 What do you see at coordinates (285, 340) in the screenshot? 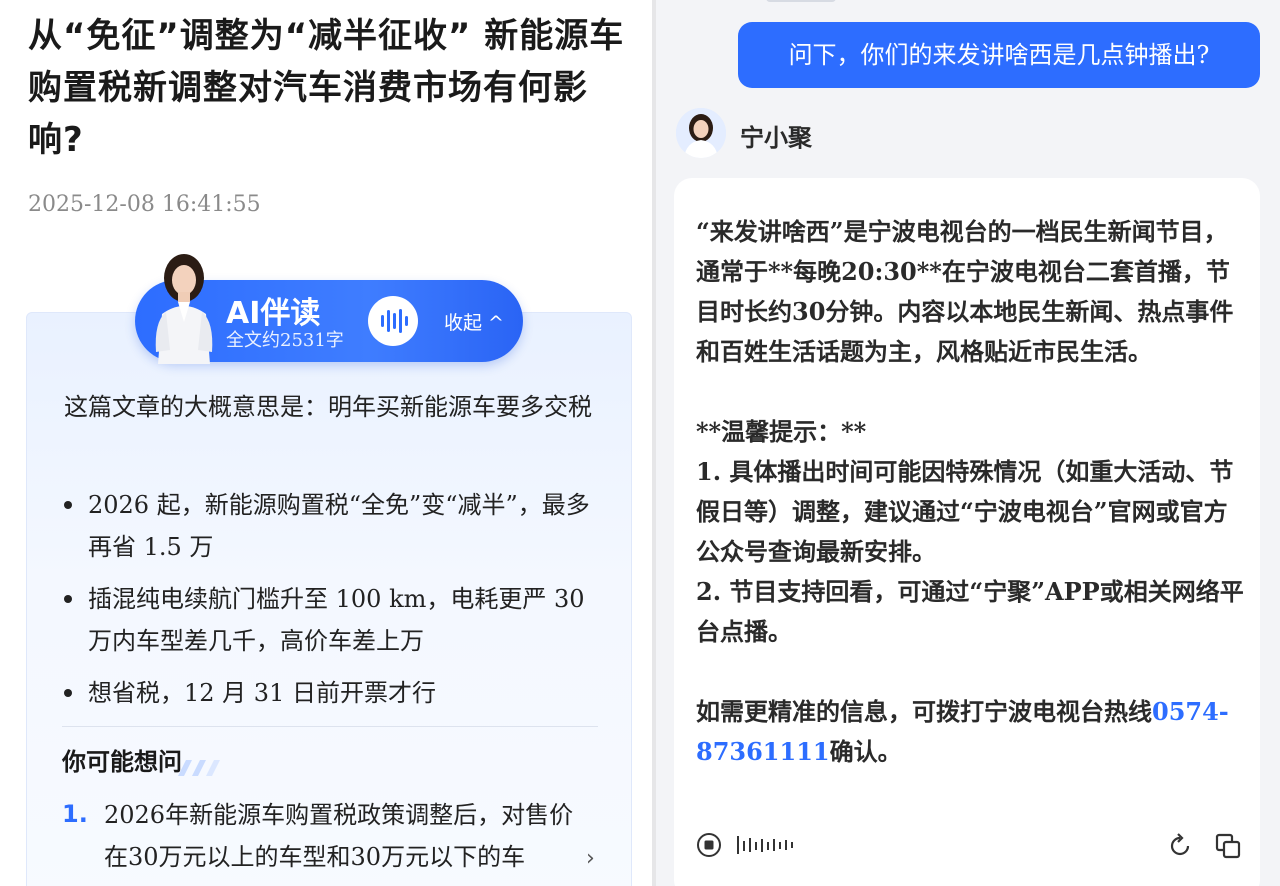
I see `ai-reader-wordcount: 全文约2531字` at bounding box center [285, 340].